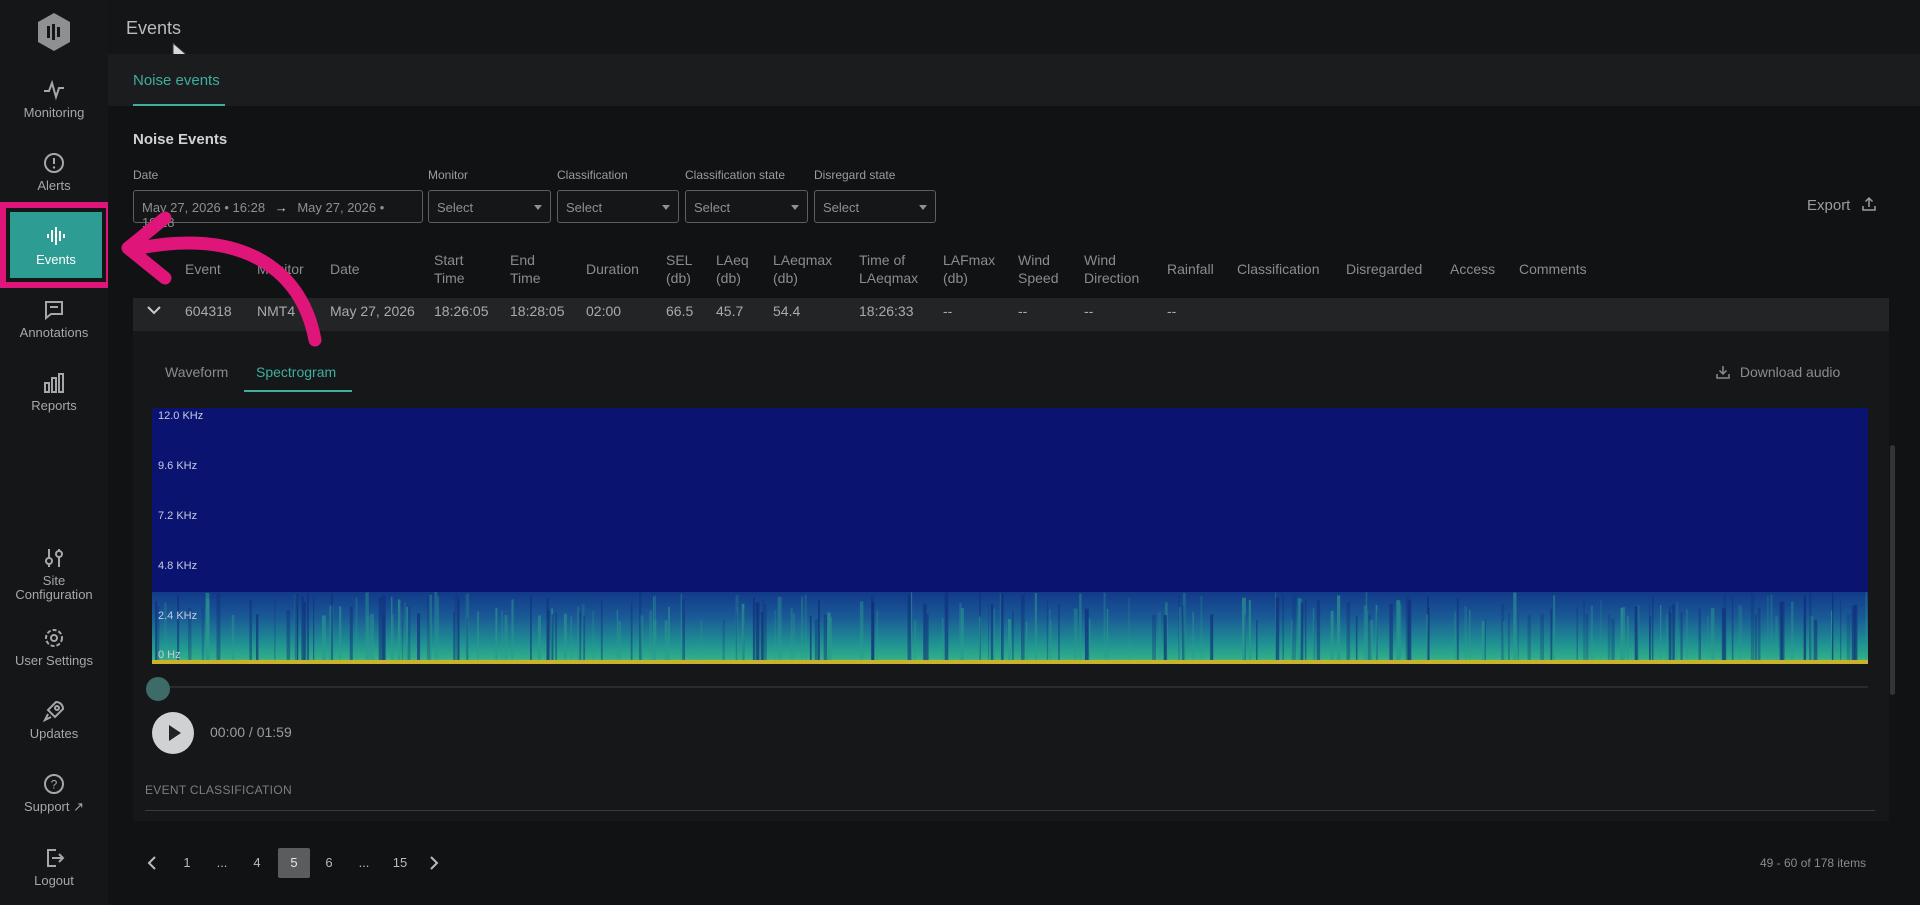 This screenshot has height=905, width=1920. I want to click on sidebar-item-reports: Reports, so click(54, 392).